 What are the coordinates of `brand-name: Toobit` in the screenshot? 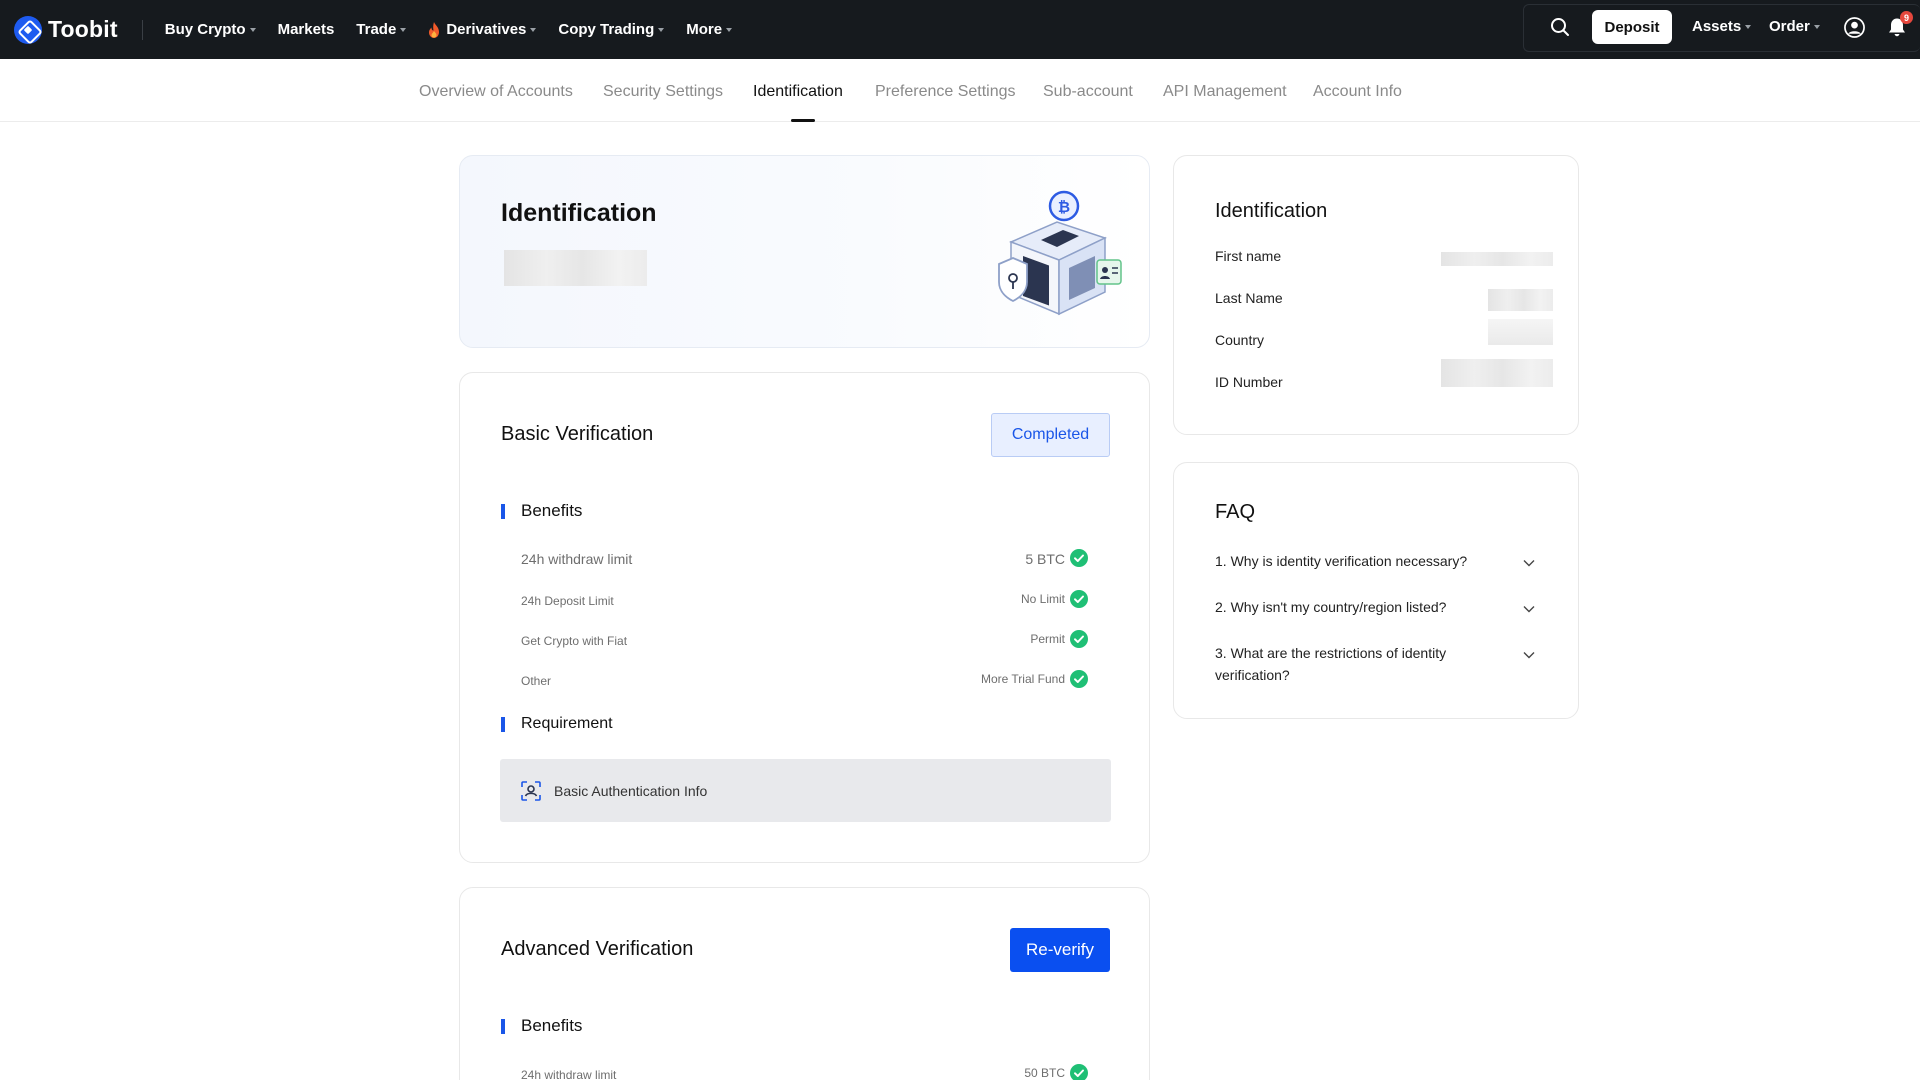 It's located at (83, 29).